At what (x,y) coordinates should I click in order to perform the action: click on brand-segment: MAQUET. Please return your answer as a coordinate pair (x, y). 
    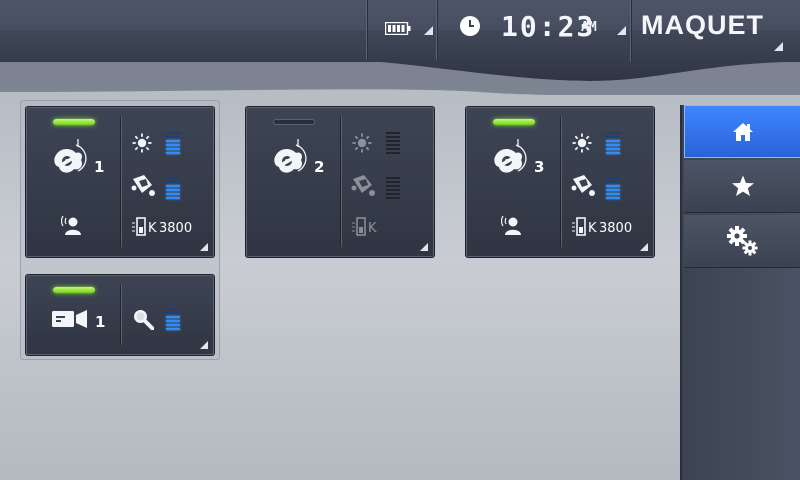
    Looking at the image, I should click on (715, 31).